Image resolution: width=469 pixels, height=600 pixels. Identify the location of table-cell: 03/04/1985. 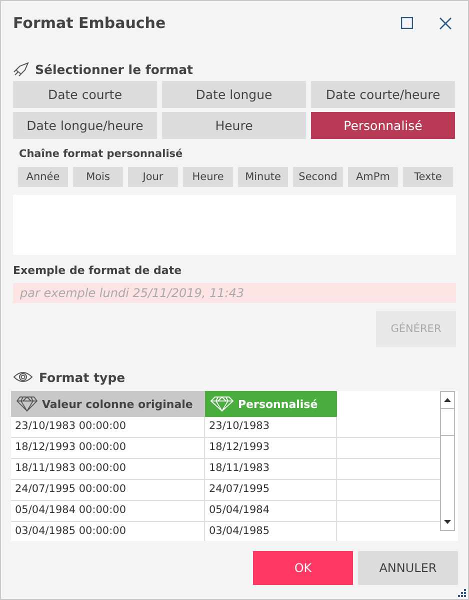
(271, 531).